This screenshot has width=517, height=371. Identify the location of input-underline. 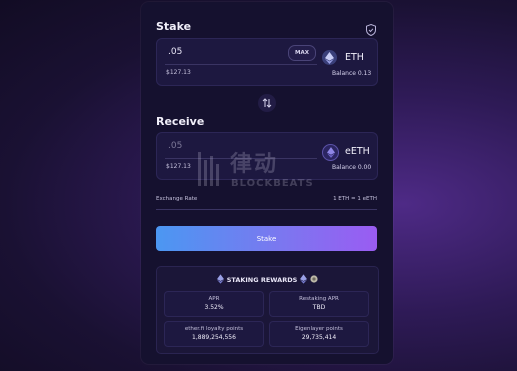
(241, 64).